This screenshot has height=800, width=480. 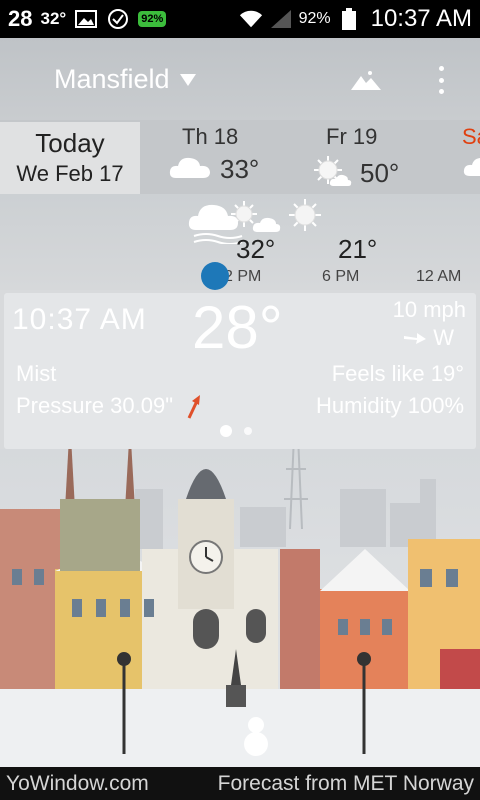 I want to click on signal-icon, so click(x=281, y=19).